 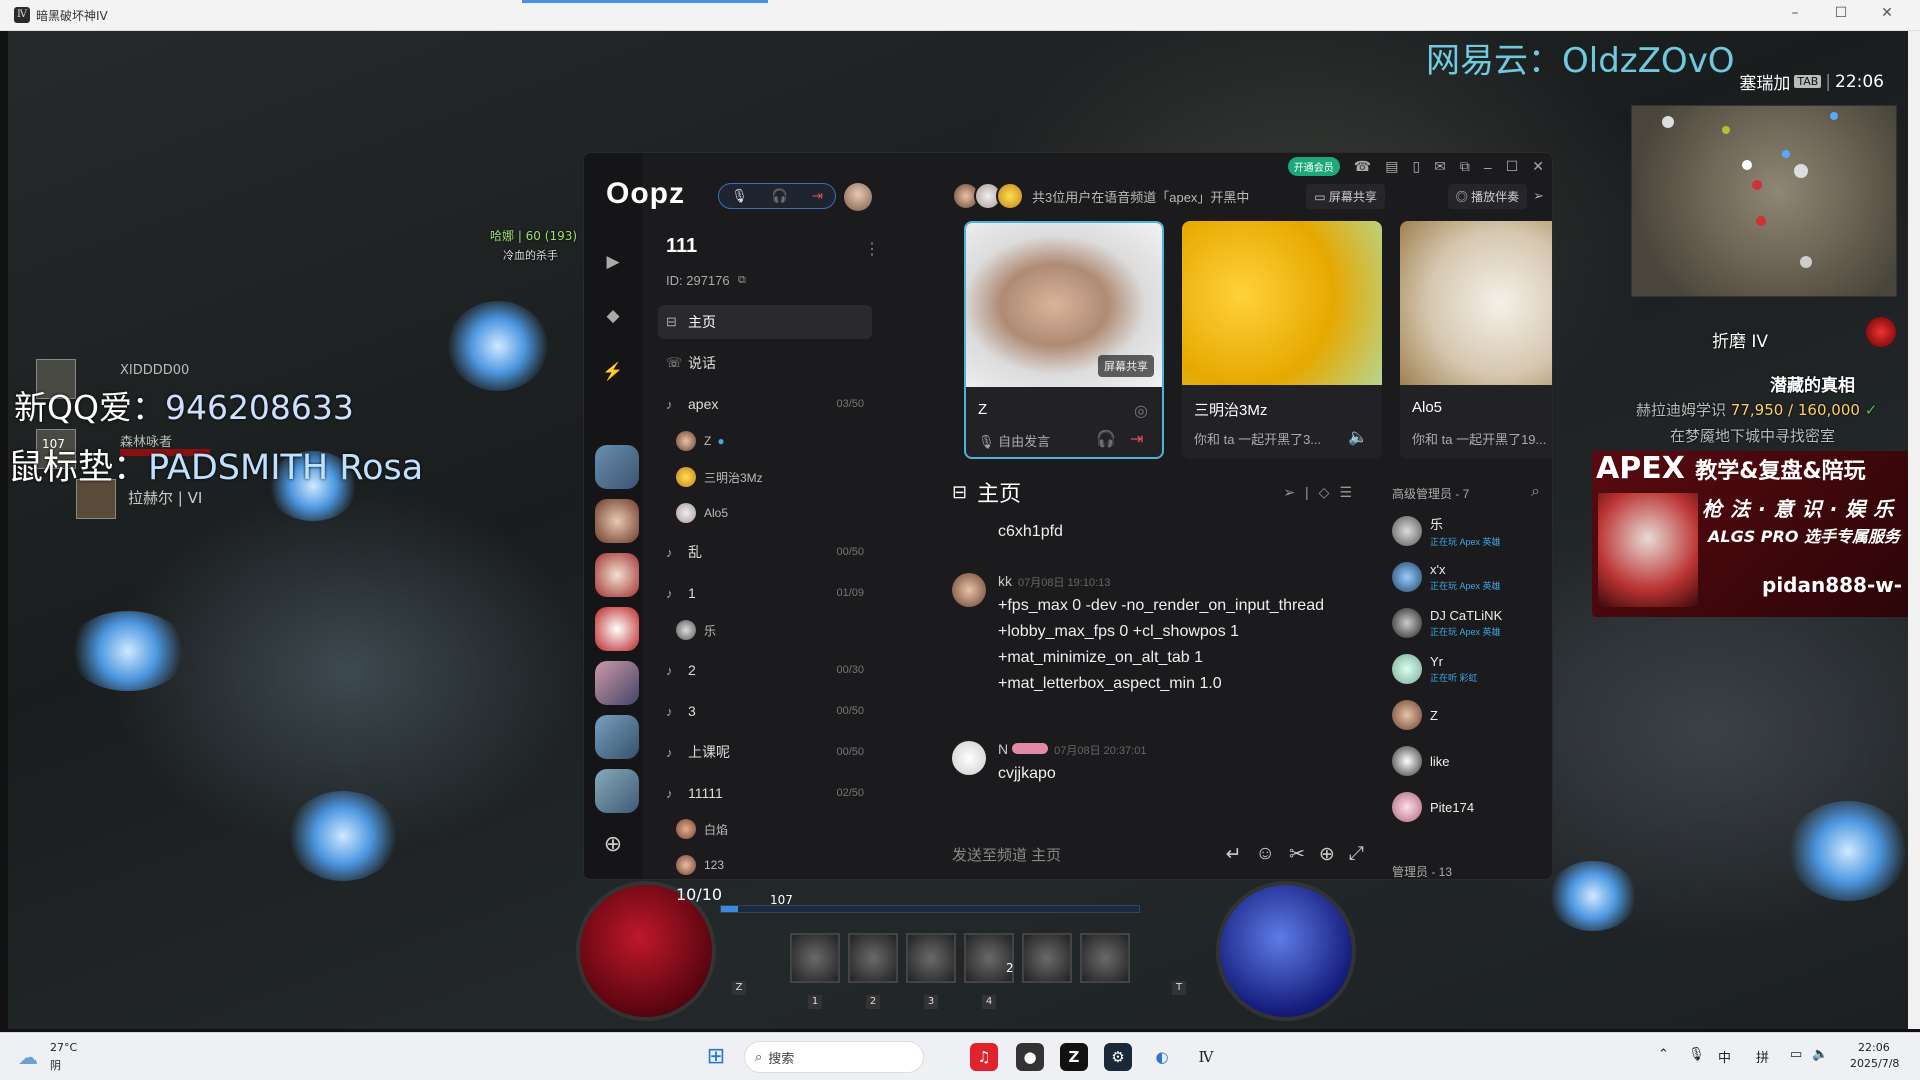 What do you see at coordinates (1433, 807) in the screenshot?
I see `member-row: Pite174` at bounding box center [1433, 807].